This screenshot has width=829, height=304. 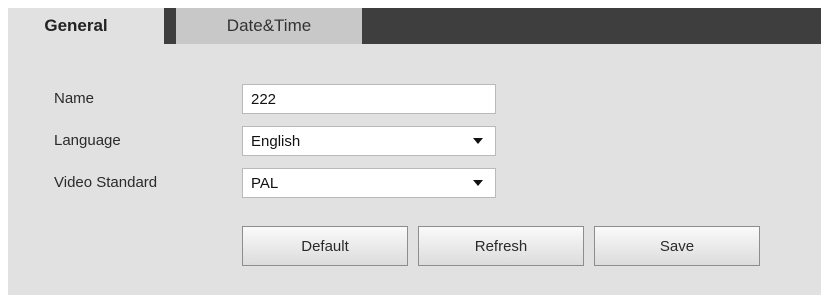 I want to click on language-value: English, so click(x=276, y=141).